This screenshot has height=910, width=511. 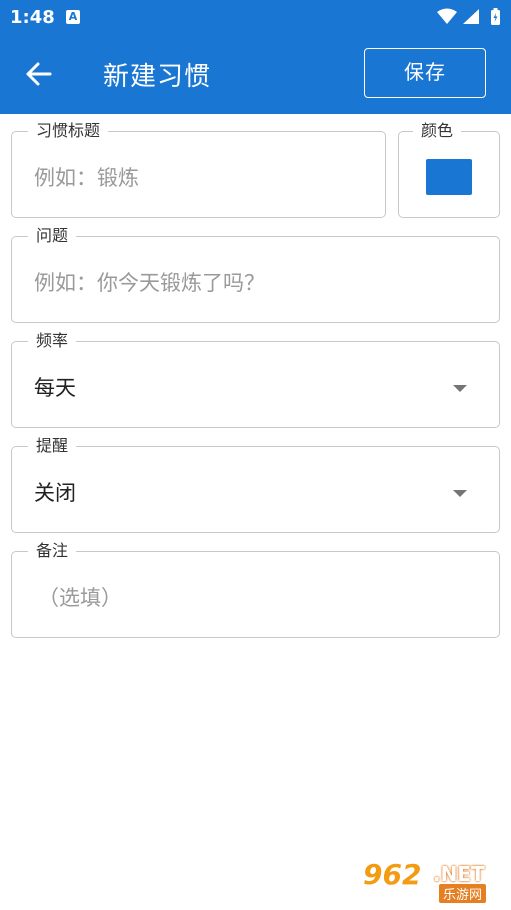 I want to click on question-label: 问题, so click(x=52, y=236).